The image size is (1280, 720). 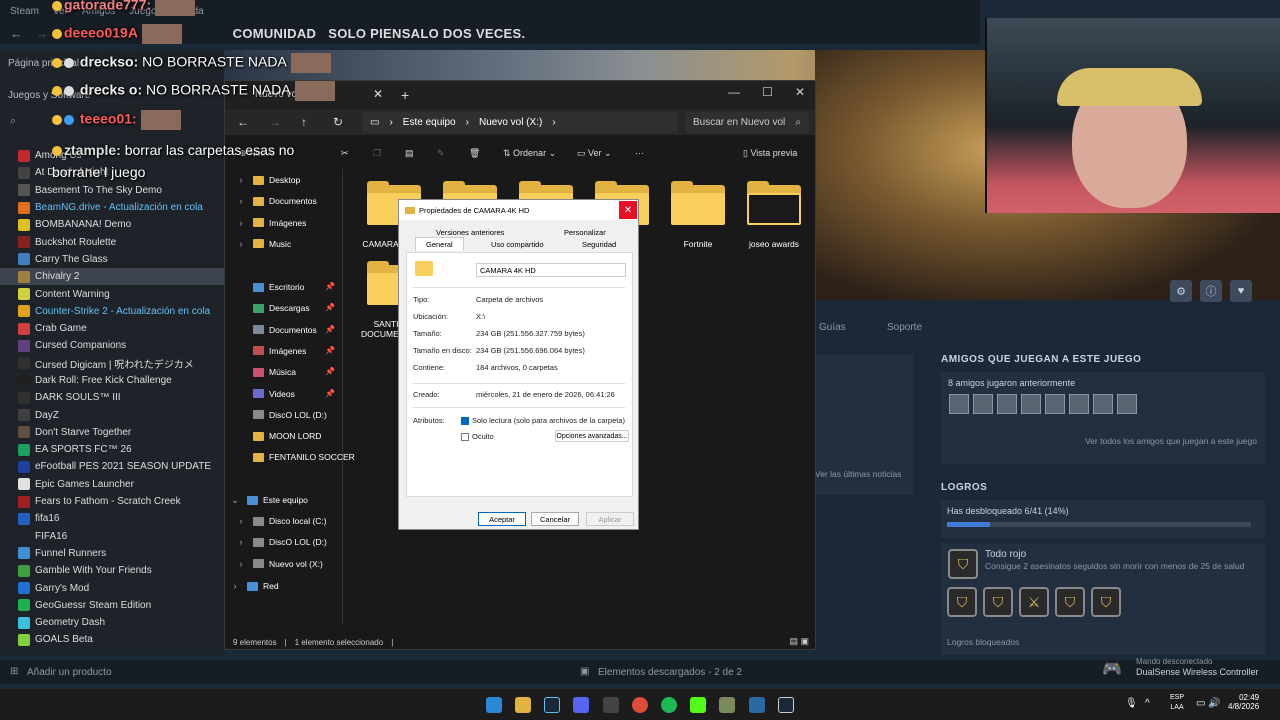 What do you see at coordinates (112, 466) in the screenshot?
I see `game-list-item: eFootball PES 2021 SEASON UPDATE` at bounding box center [112, 466].